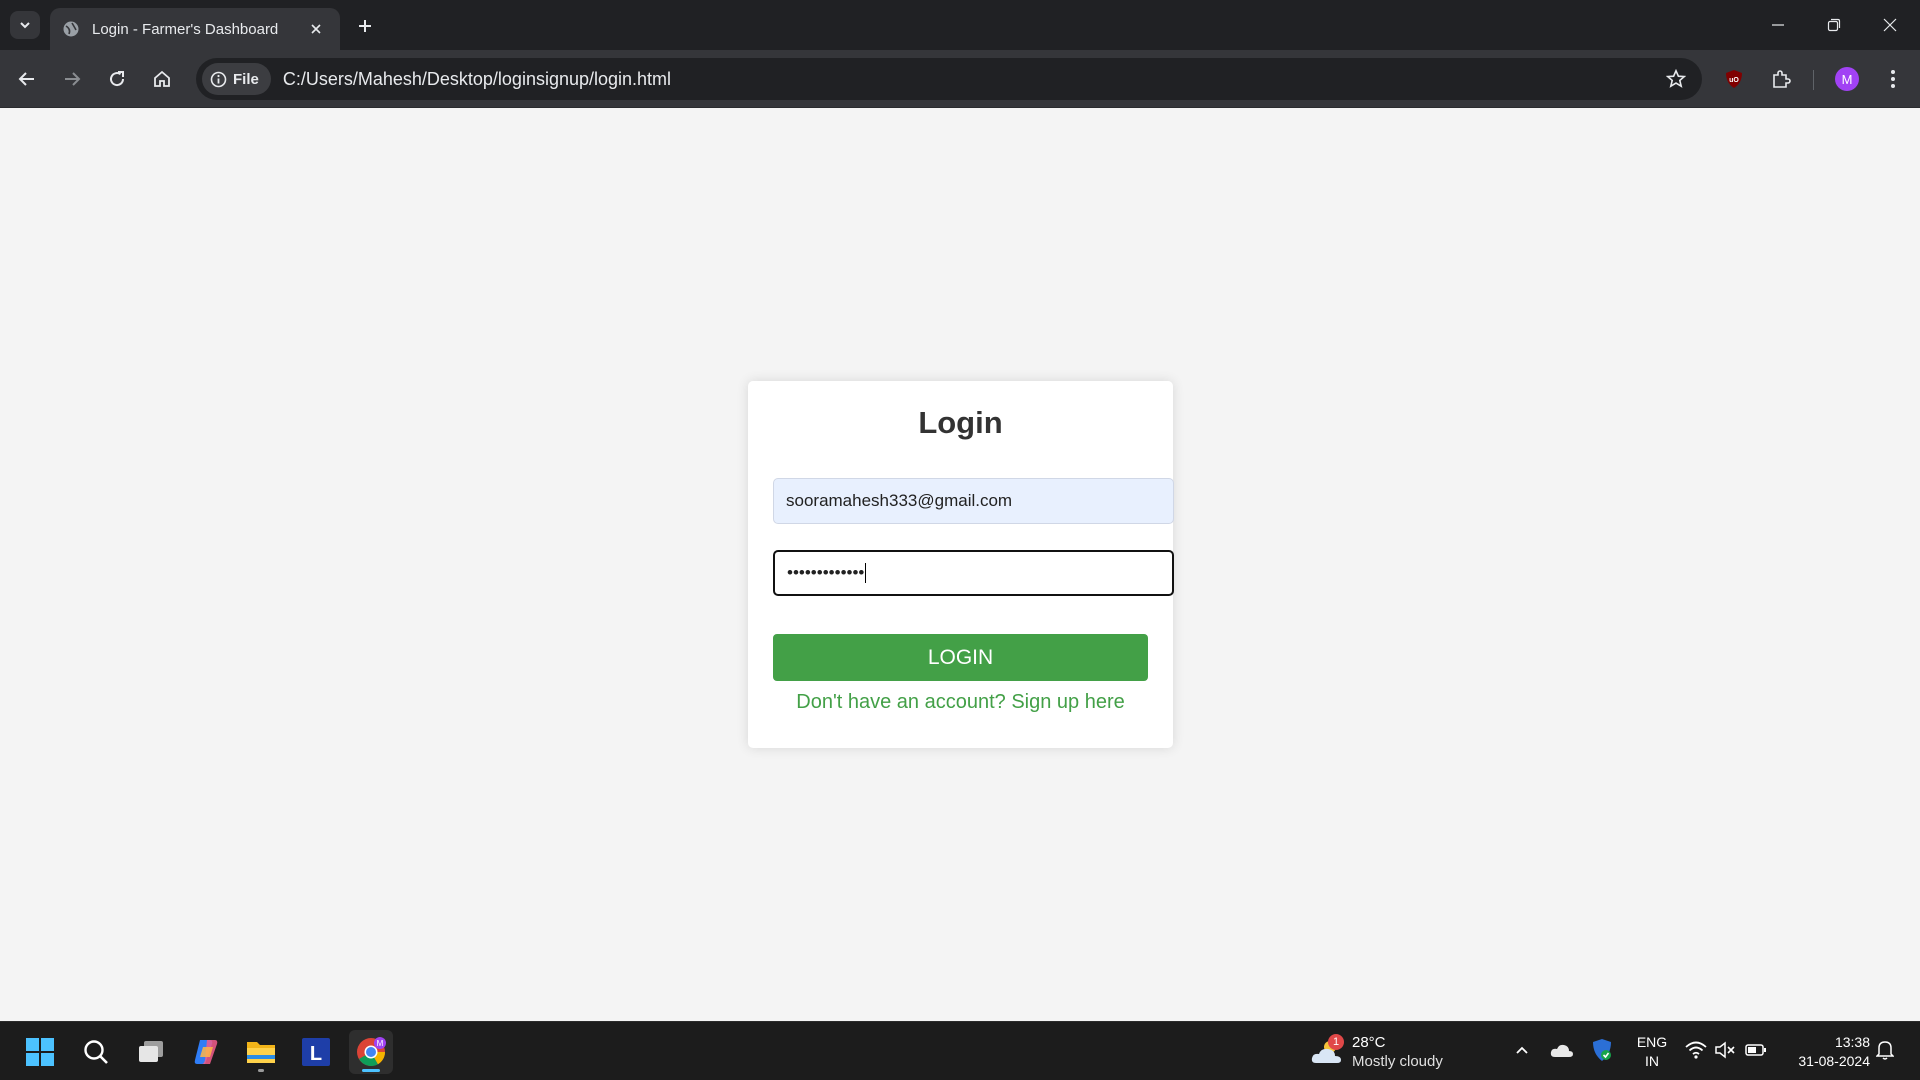 This screenshot has height=1080, width=1920. Describe the element at coordinates (218, 79) in the screenshot. I see `info-icon` at that location.